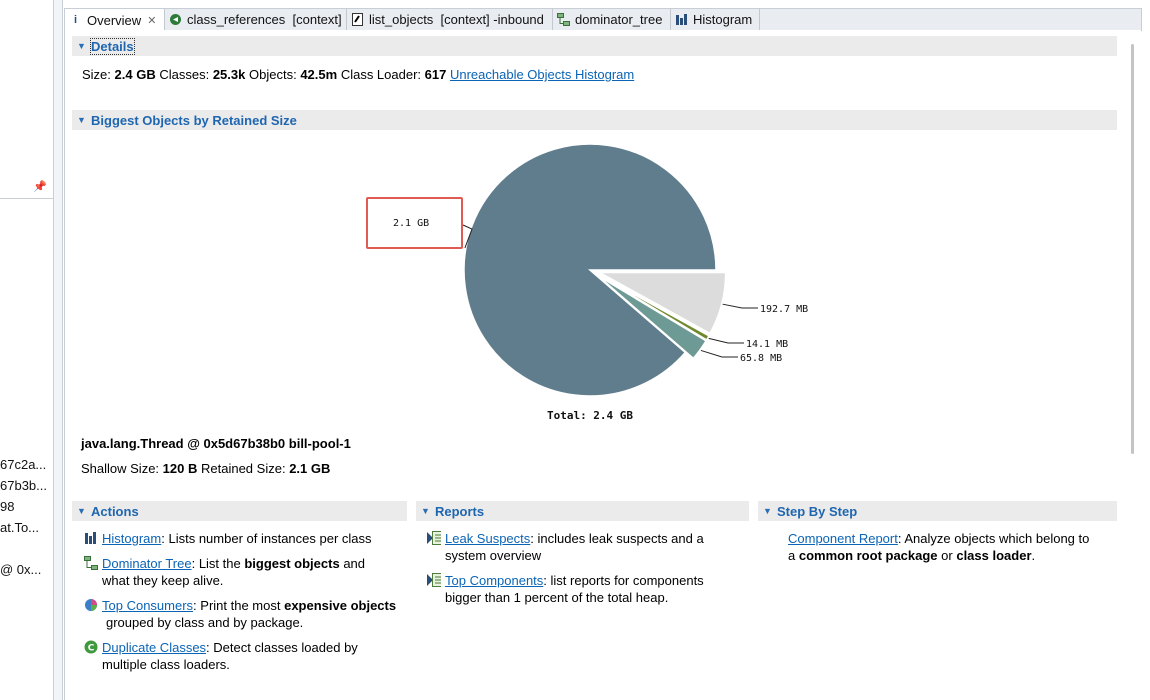 The image size is (1150, 700). Describe the element at coordinates (147, 563) in the screenshot. I see `dominator-tree-link: Dominator Tree` at that location.